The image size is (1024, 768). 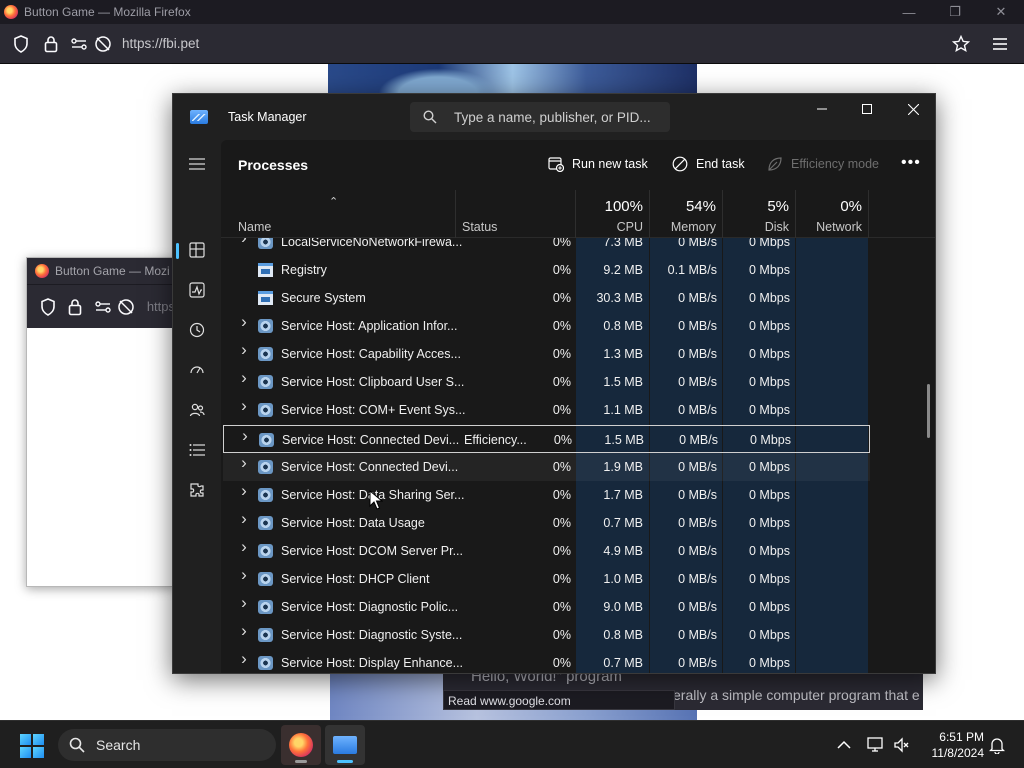 What do you see at coordinates (197, 290) in the screenshot?
I see `performance-icon` at bounding box center [197, 290].